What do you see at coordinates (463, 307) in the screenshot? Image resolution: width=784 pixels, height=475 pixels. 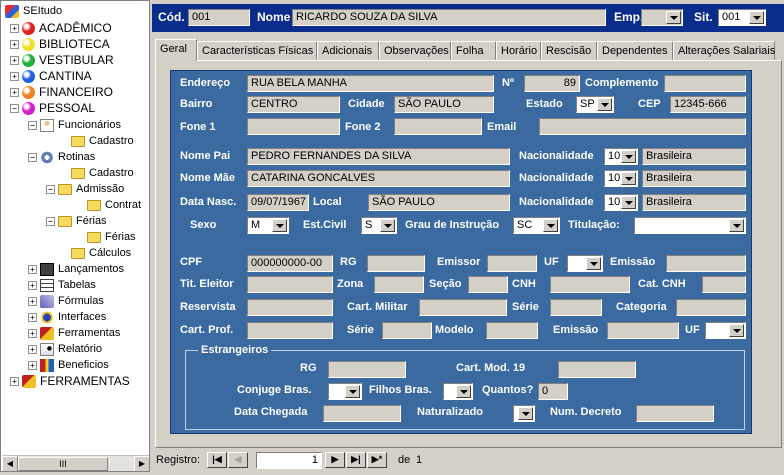 I see `cart-militar-field` at bounding box center [463, 307].